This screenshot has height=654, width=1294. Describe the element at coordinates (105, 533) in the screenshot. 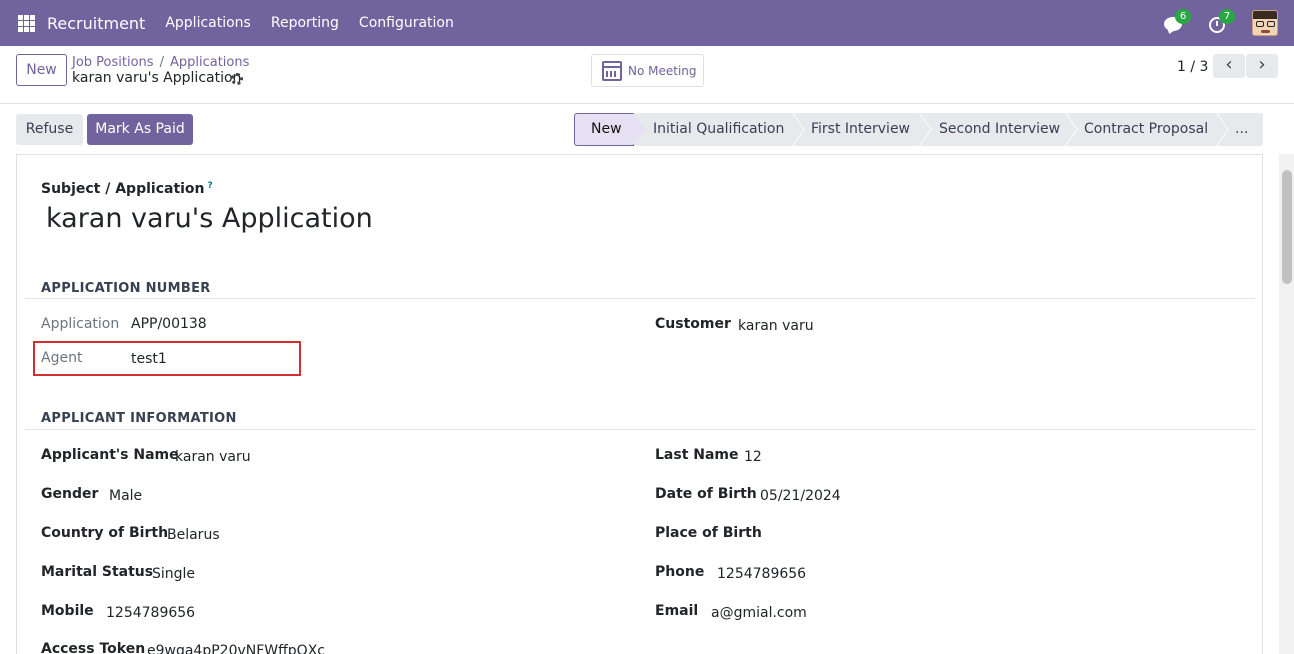

I see `country-birth-label: Country of Birth` at that location.